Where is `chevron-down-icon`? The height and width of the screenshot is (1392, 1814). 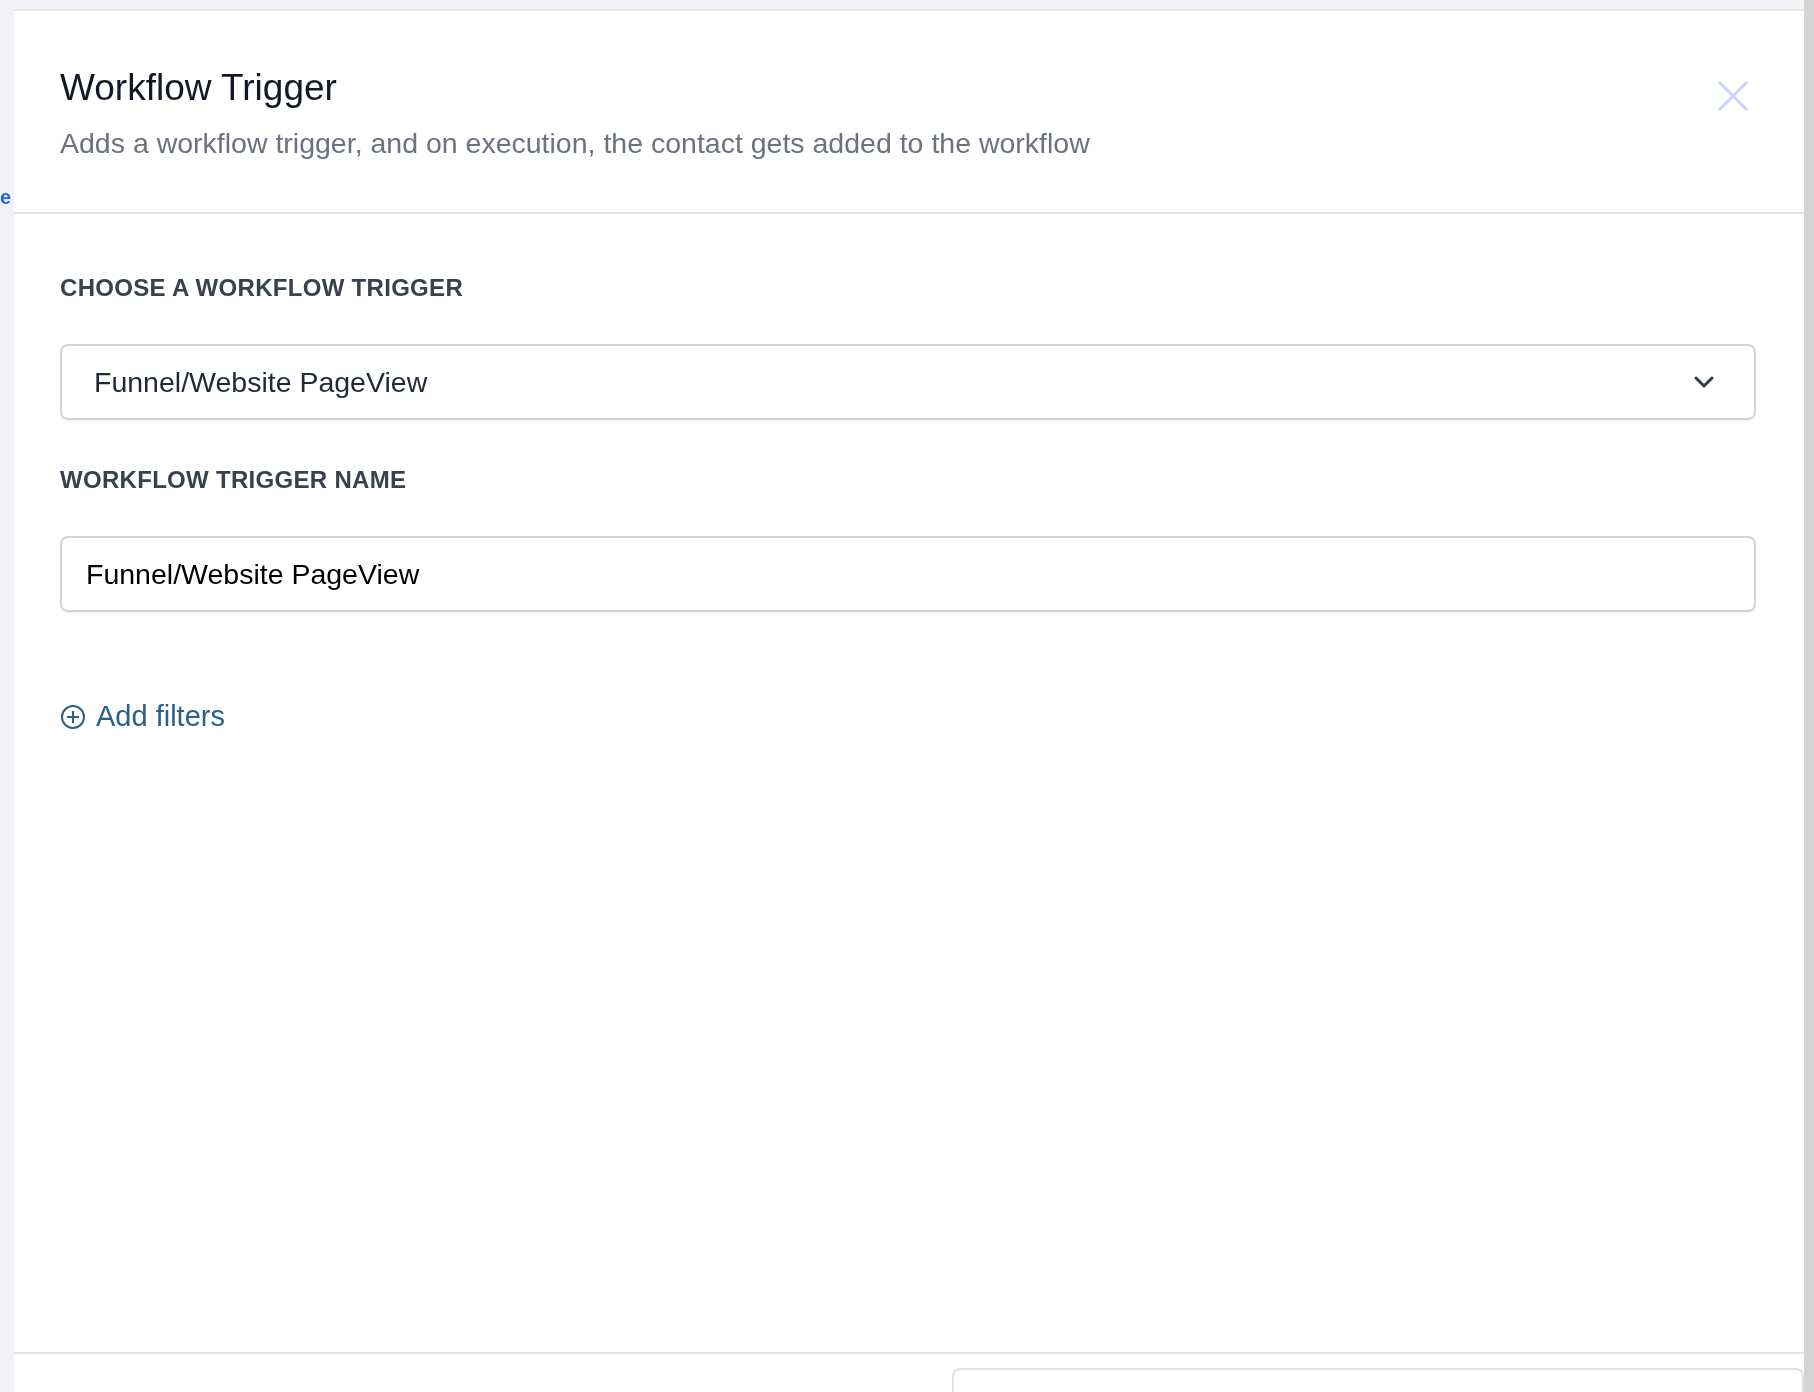 chevron-down-icon is located at coordinates (1704, 382).